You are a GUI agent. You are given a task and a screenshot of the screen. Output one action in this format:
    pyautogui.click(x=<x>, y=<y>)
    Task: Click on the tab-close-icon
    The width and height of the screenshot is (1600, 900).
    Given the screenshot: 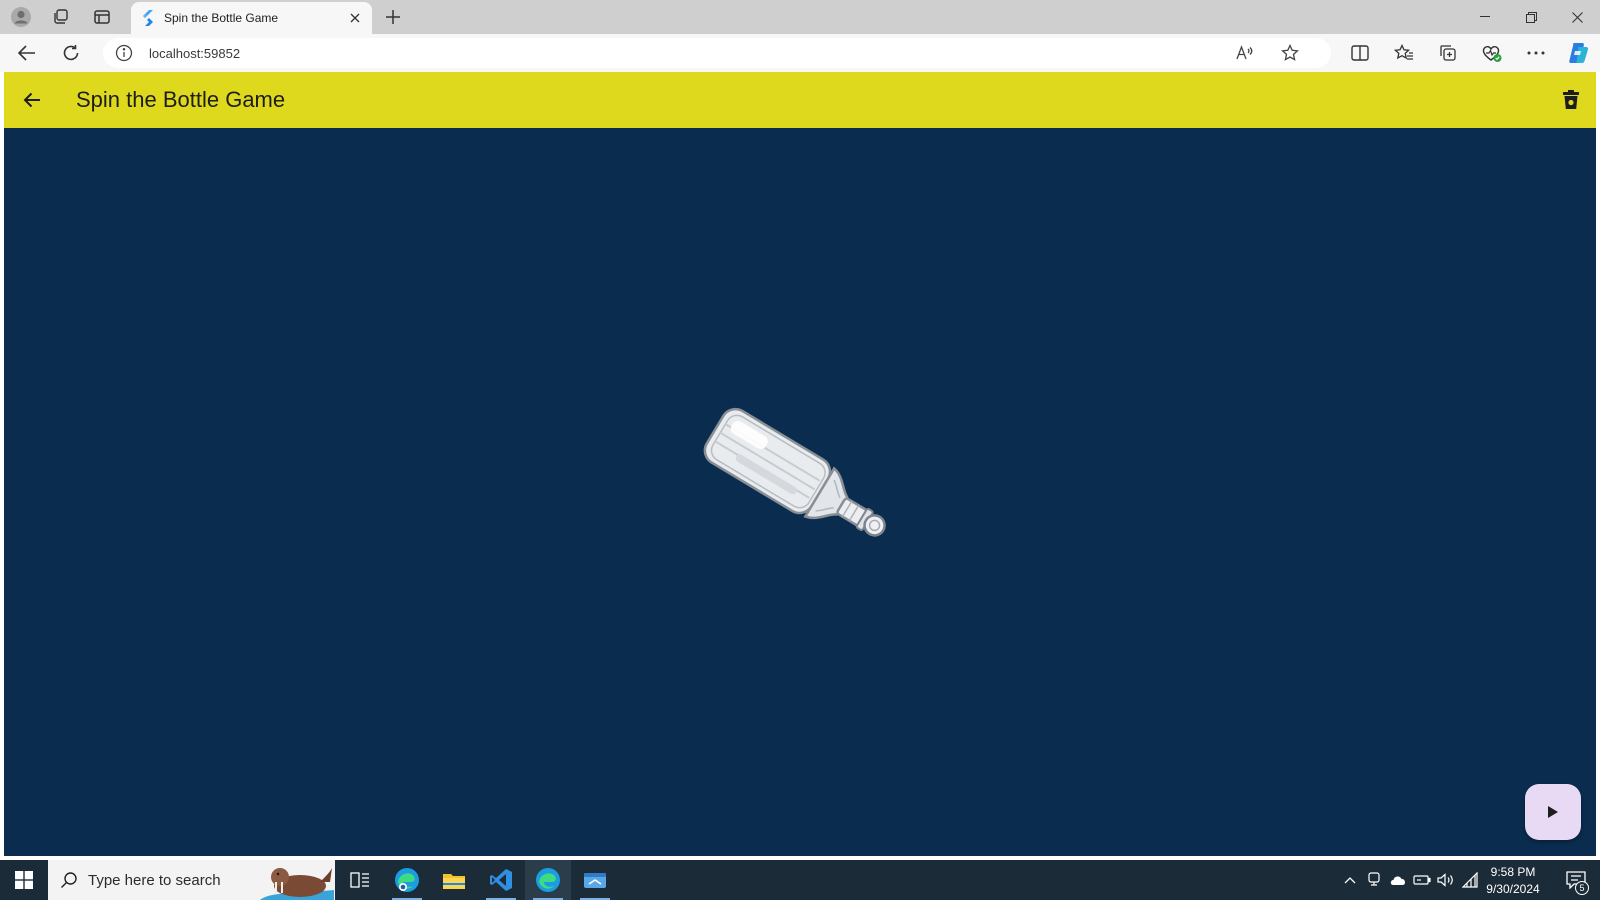 What is the action you would take?
    pyautogui.click(x=355, y=18)
    